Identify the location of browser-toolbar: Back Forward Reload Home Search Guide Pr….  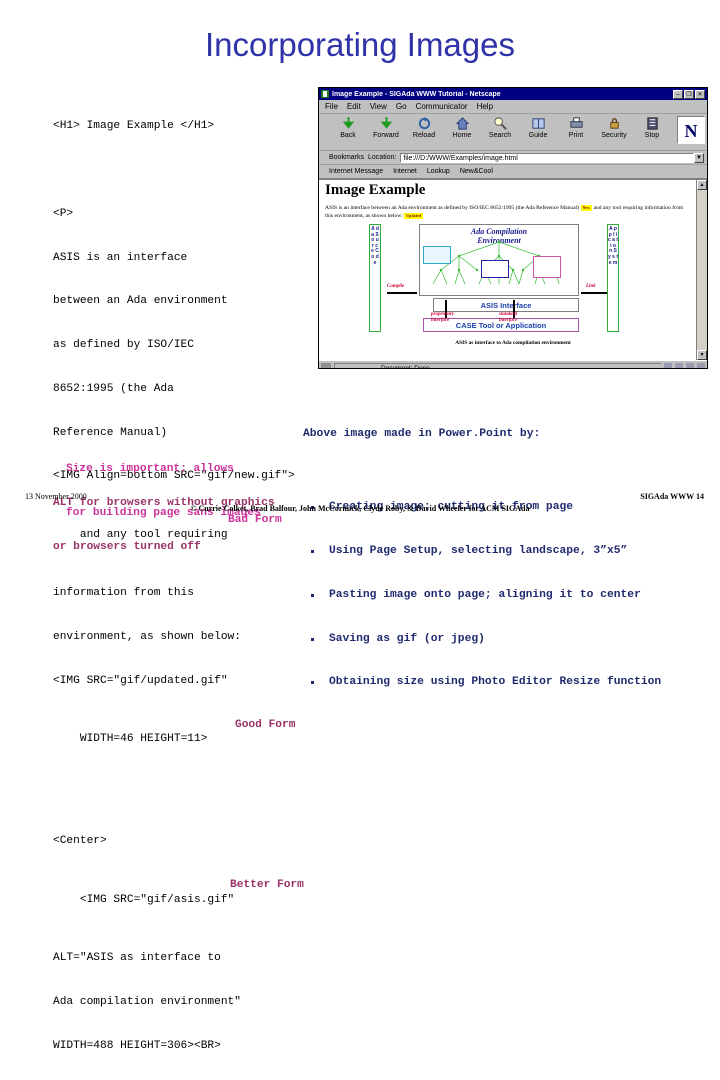
(513, 132).